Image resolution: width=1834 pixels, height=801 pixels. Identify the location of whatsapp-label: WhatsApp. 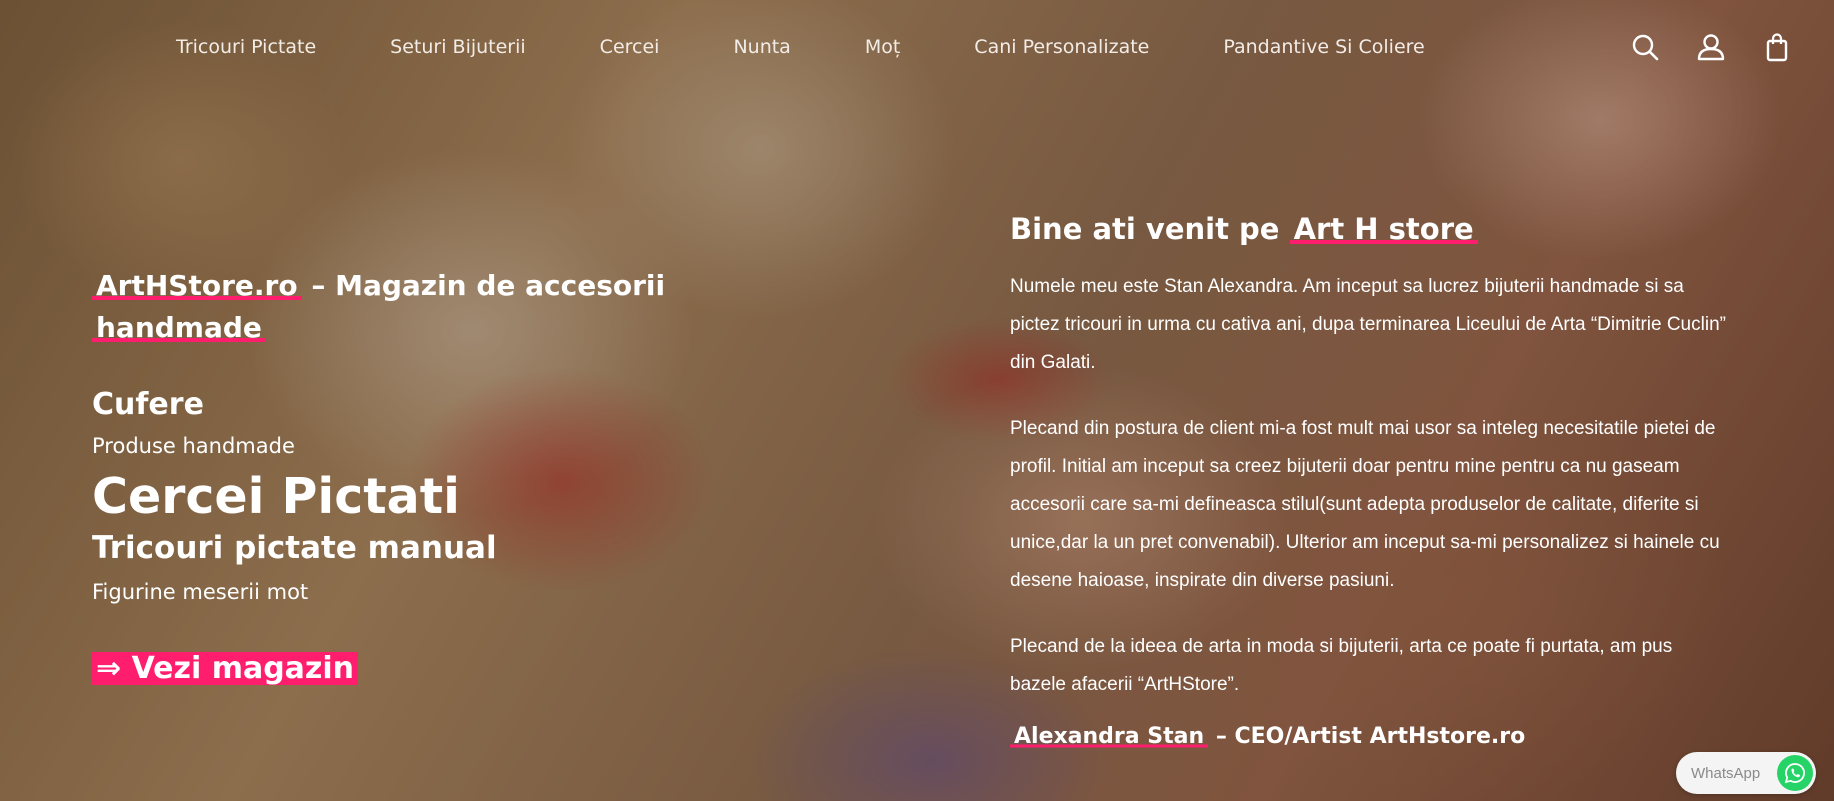
(1726, 773).